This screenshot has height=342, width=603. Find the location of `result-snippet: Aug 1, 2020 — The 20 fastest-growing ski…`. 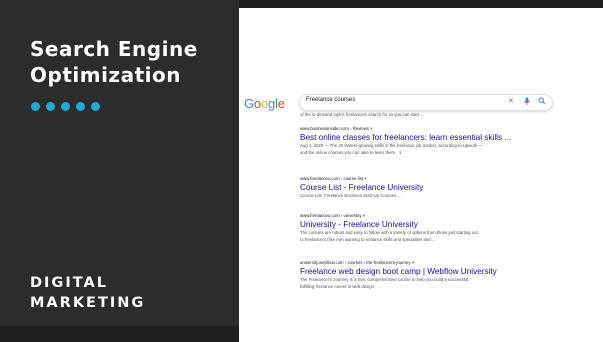

result-snippet: Aug 1, 2020 — The 20 fastest-growing ski… is located at coordinates (430, 149).